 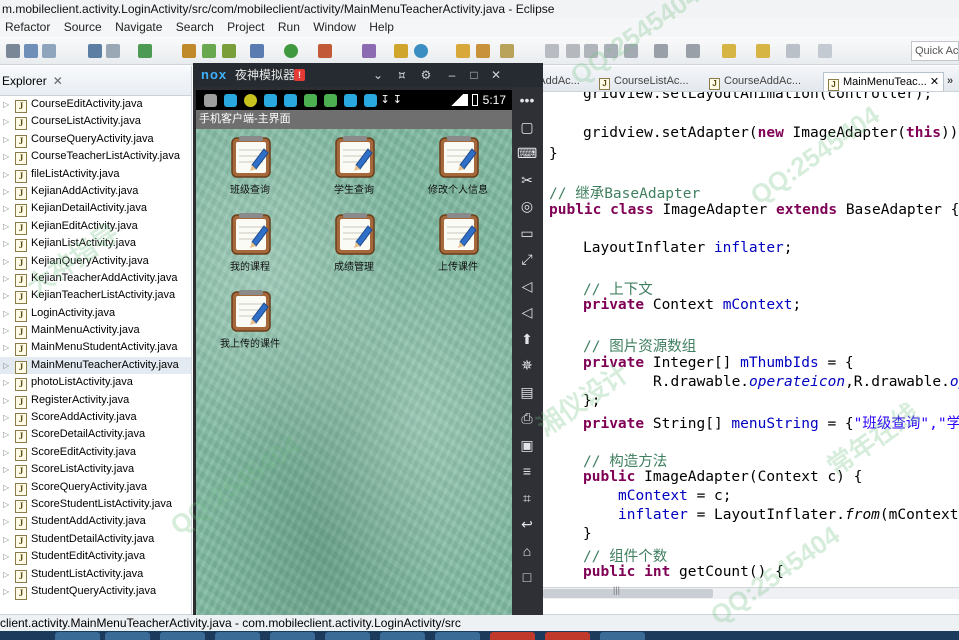 What do you see at coordinates (95, 504) in the screenshot?
I see `file-tree-item: ▷ J ScoreStudentListActivity.java` at bounding box center [95, 504].